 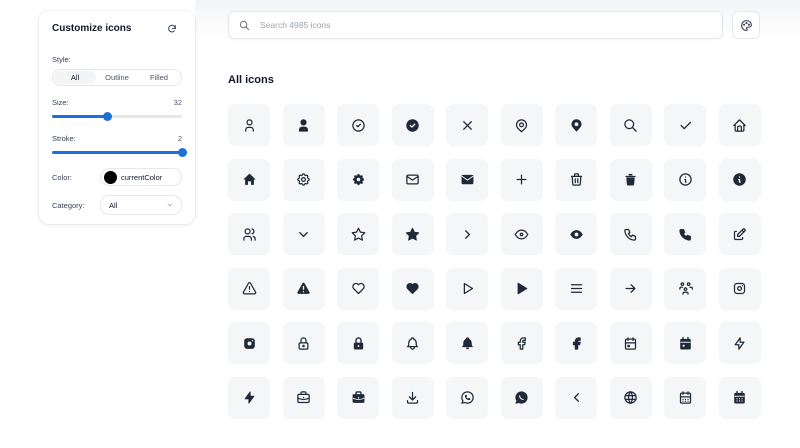 What do you see at coordinates (249, 125) in the screenshot?
I see `icon-tile-user: user` at bounding box center [249, 125].